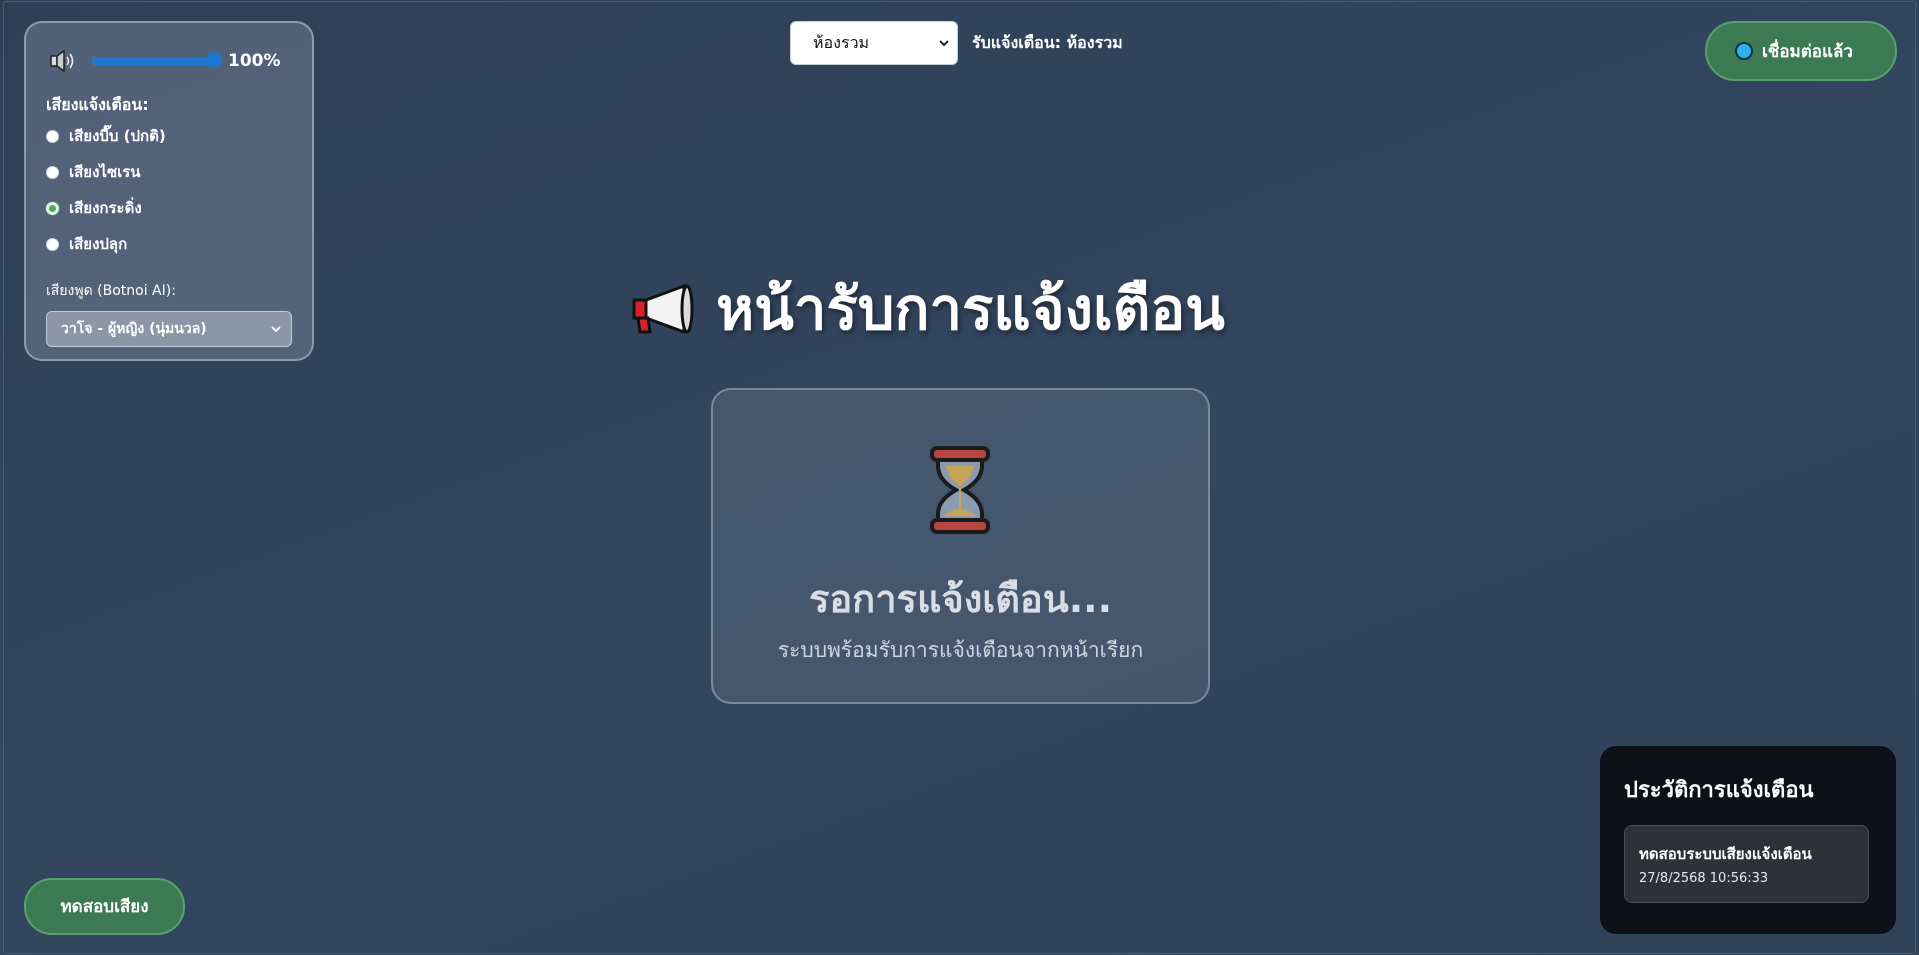 The height and width of the screenshot is (955, 1919). I want to click on alert-sound-option-alarm: เสียงปลุก, so click(169, 244).